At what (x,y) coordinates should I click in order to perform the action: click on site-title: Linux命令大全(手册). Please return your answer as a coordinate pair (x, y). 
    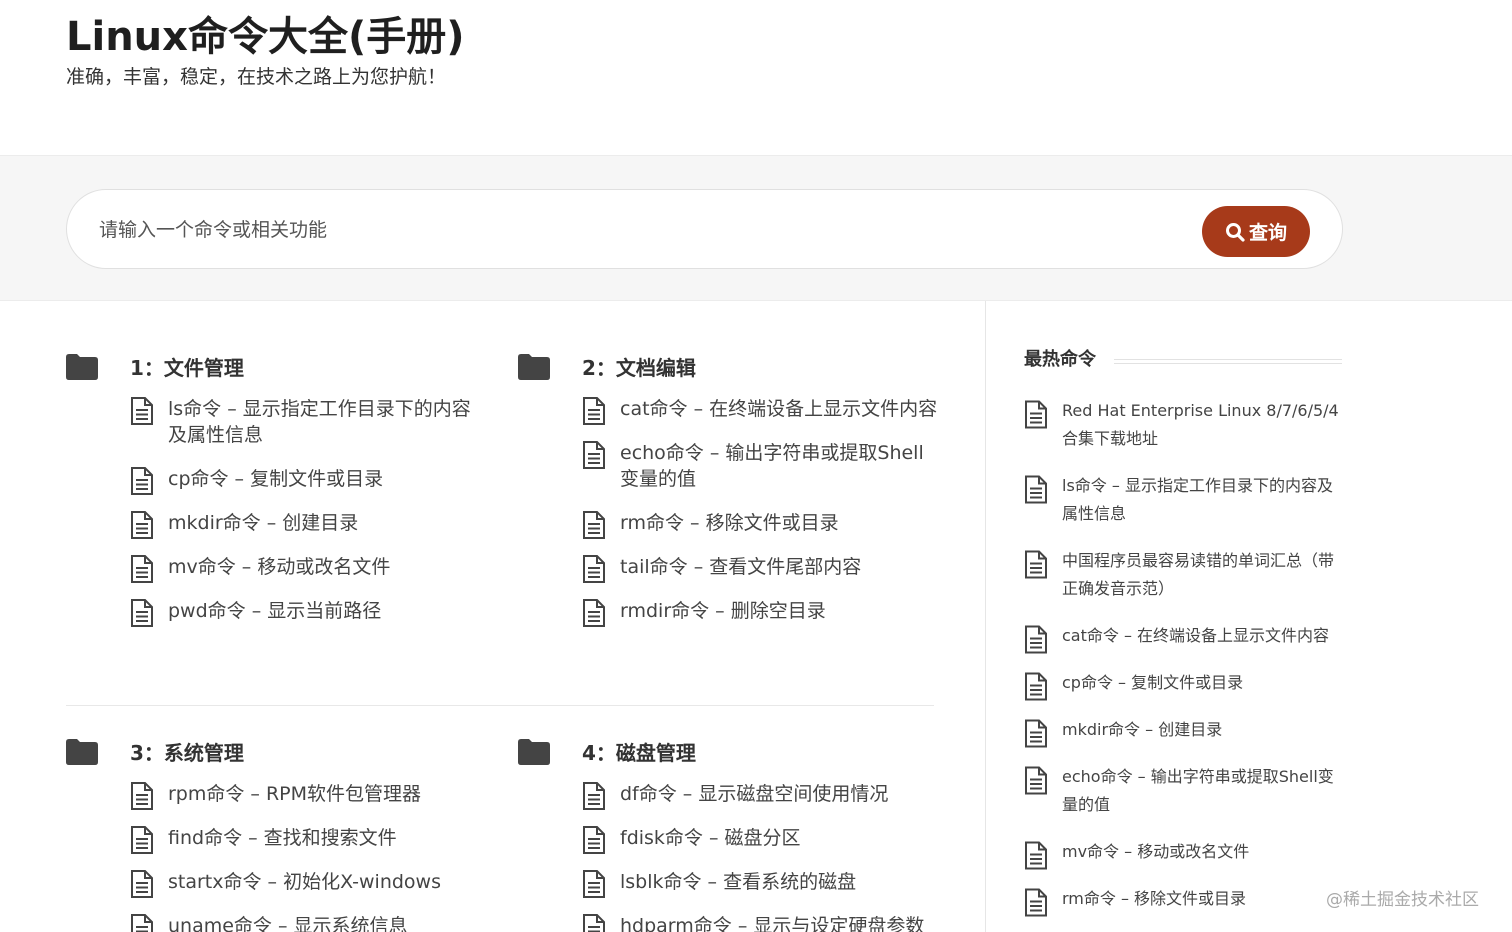
    Looking at the image, I should click on (265, 33).